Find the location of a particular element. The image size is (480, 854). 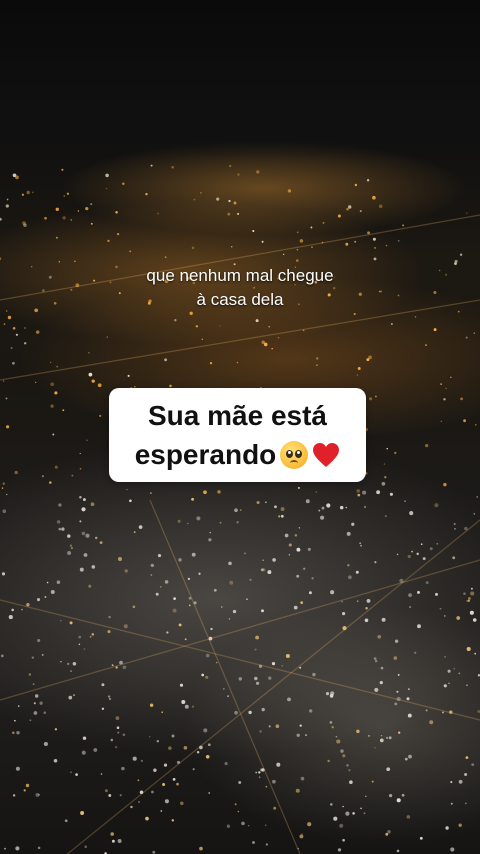

caption-line-2: à casa dela is located at coordinates (240, 299).